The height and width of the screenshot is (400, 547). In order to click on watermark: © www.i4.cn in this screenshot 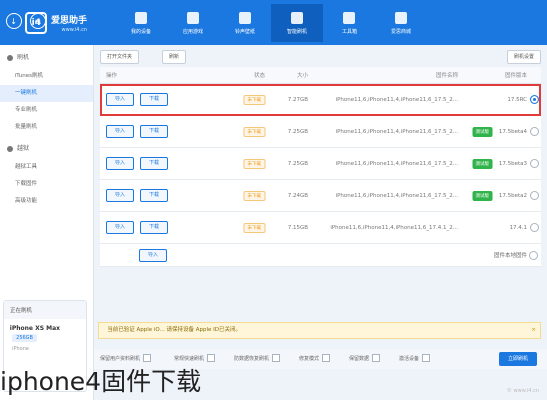, I will do `click(522, 391)`.